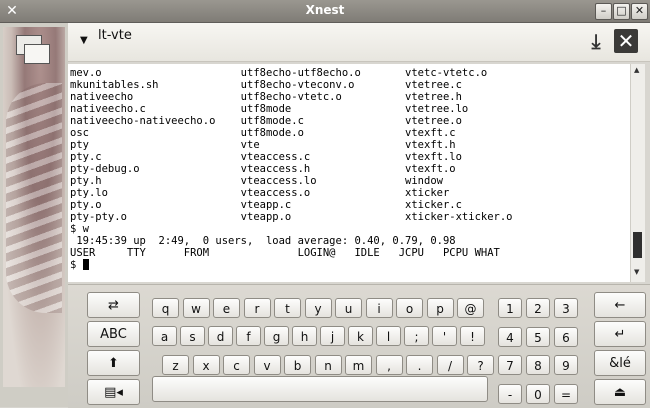  I want to click on abc-key: ABC, so click(113, 334).